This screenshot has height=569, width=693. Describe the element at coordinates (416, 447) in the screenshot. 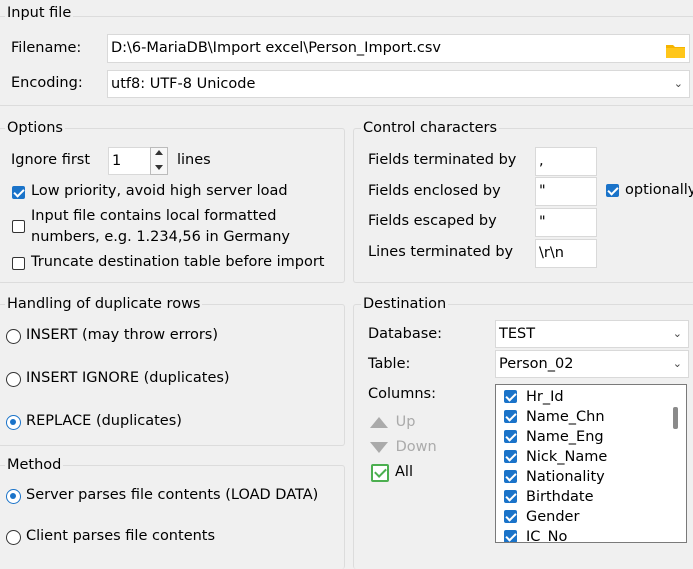

I see `move-down-label: Down` at that location.